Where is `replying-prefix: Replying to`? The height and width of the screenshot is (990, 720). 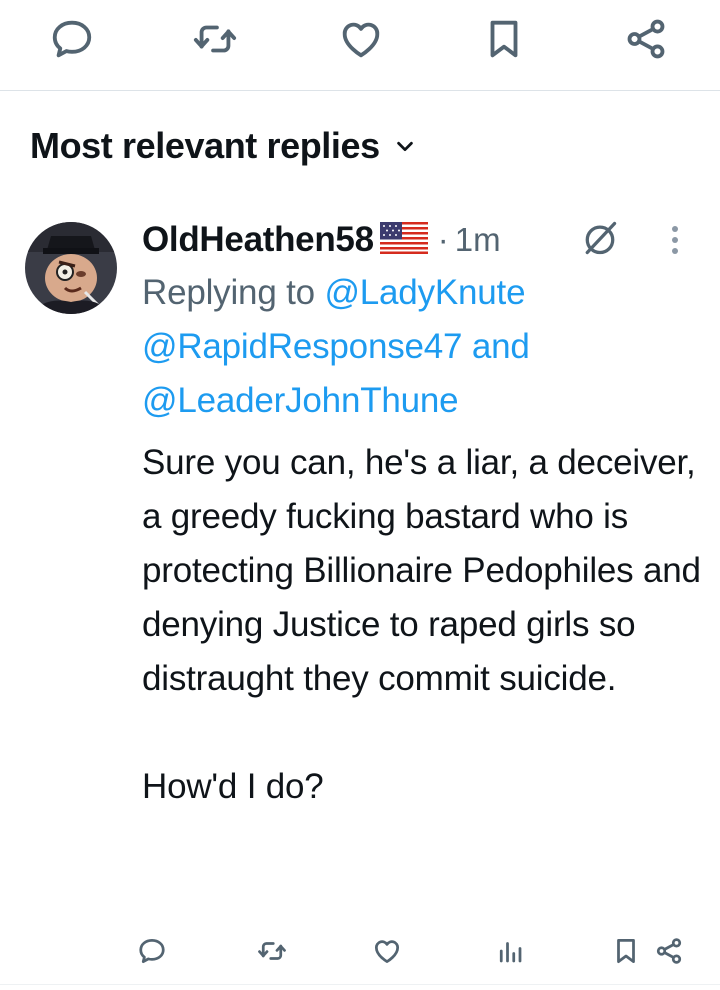 replying-prefix: Replying to is located at coordinates (228, 292).